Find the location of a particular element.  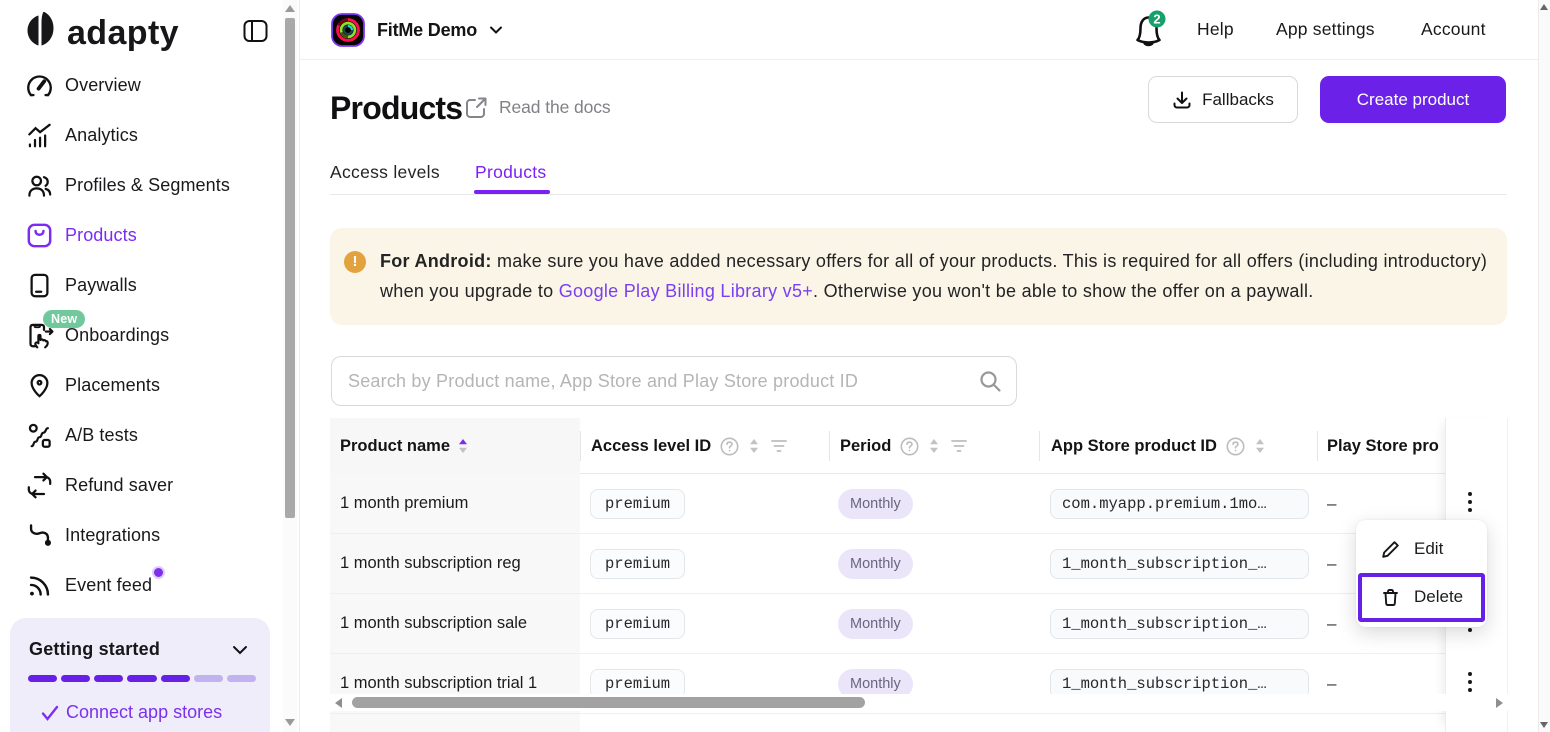

svg-text: adapty is located at coordinates (123, 33).